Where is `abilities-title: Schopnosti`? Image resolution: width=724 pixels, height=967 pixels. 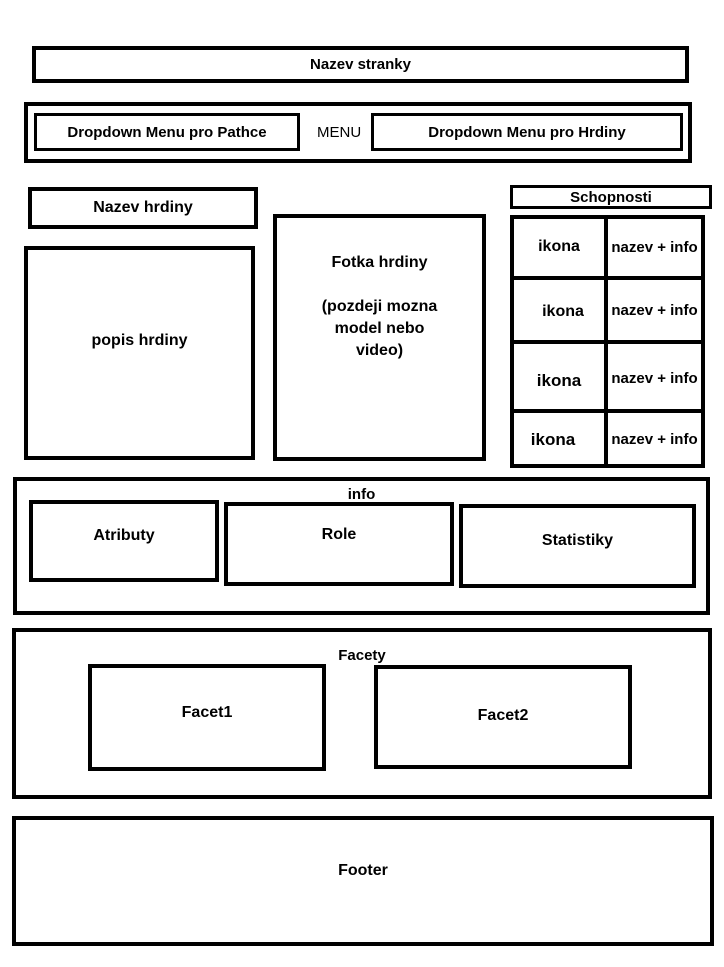 abilities-title: Schopnosti is located at coordinates (611, 197).